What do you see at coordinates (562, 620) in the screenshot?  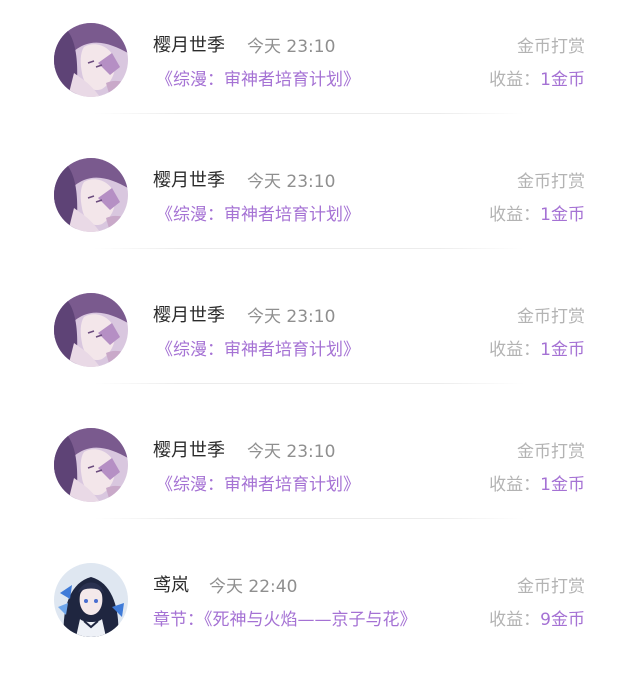 I see `income-value: 9金币` at bounding box center [562, 620].